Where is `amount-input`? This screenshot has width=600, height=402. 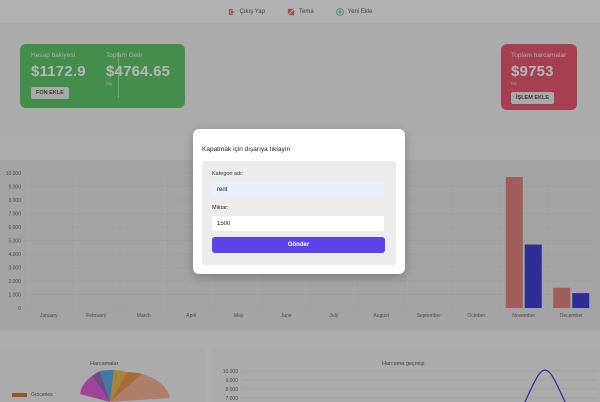
amount-input is located at coordinates (298, 223).